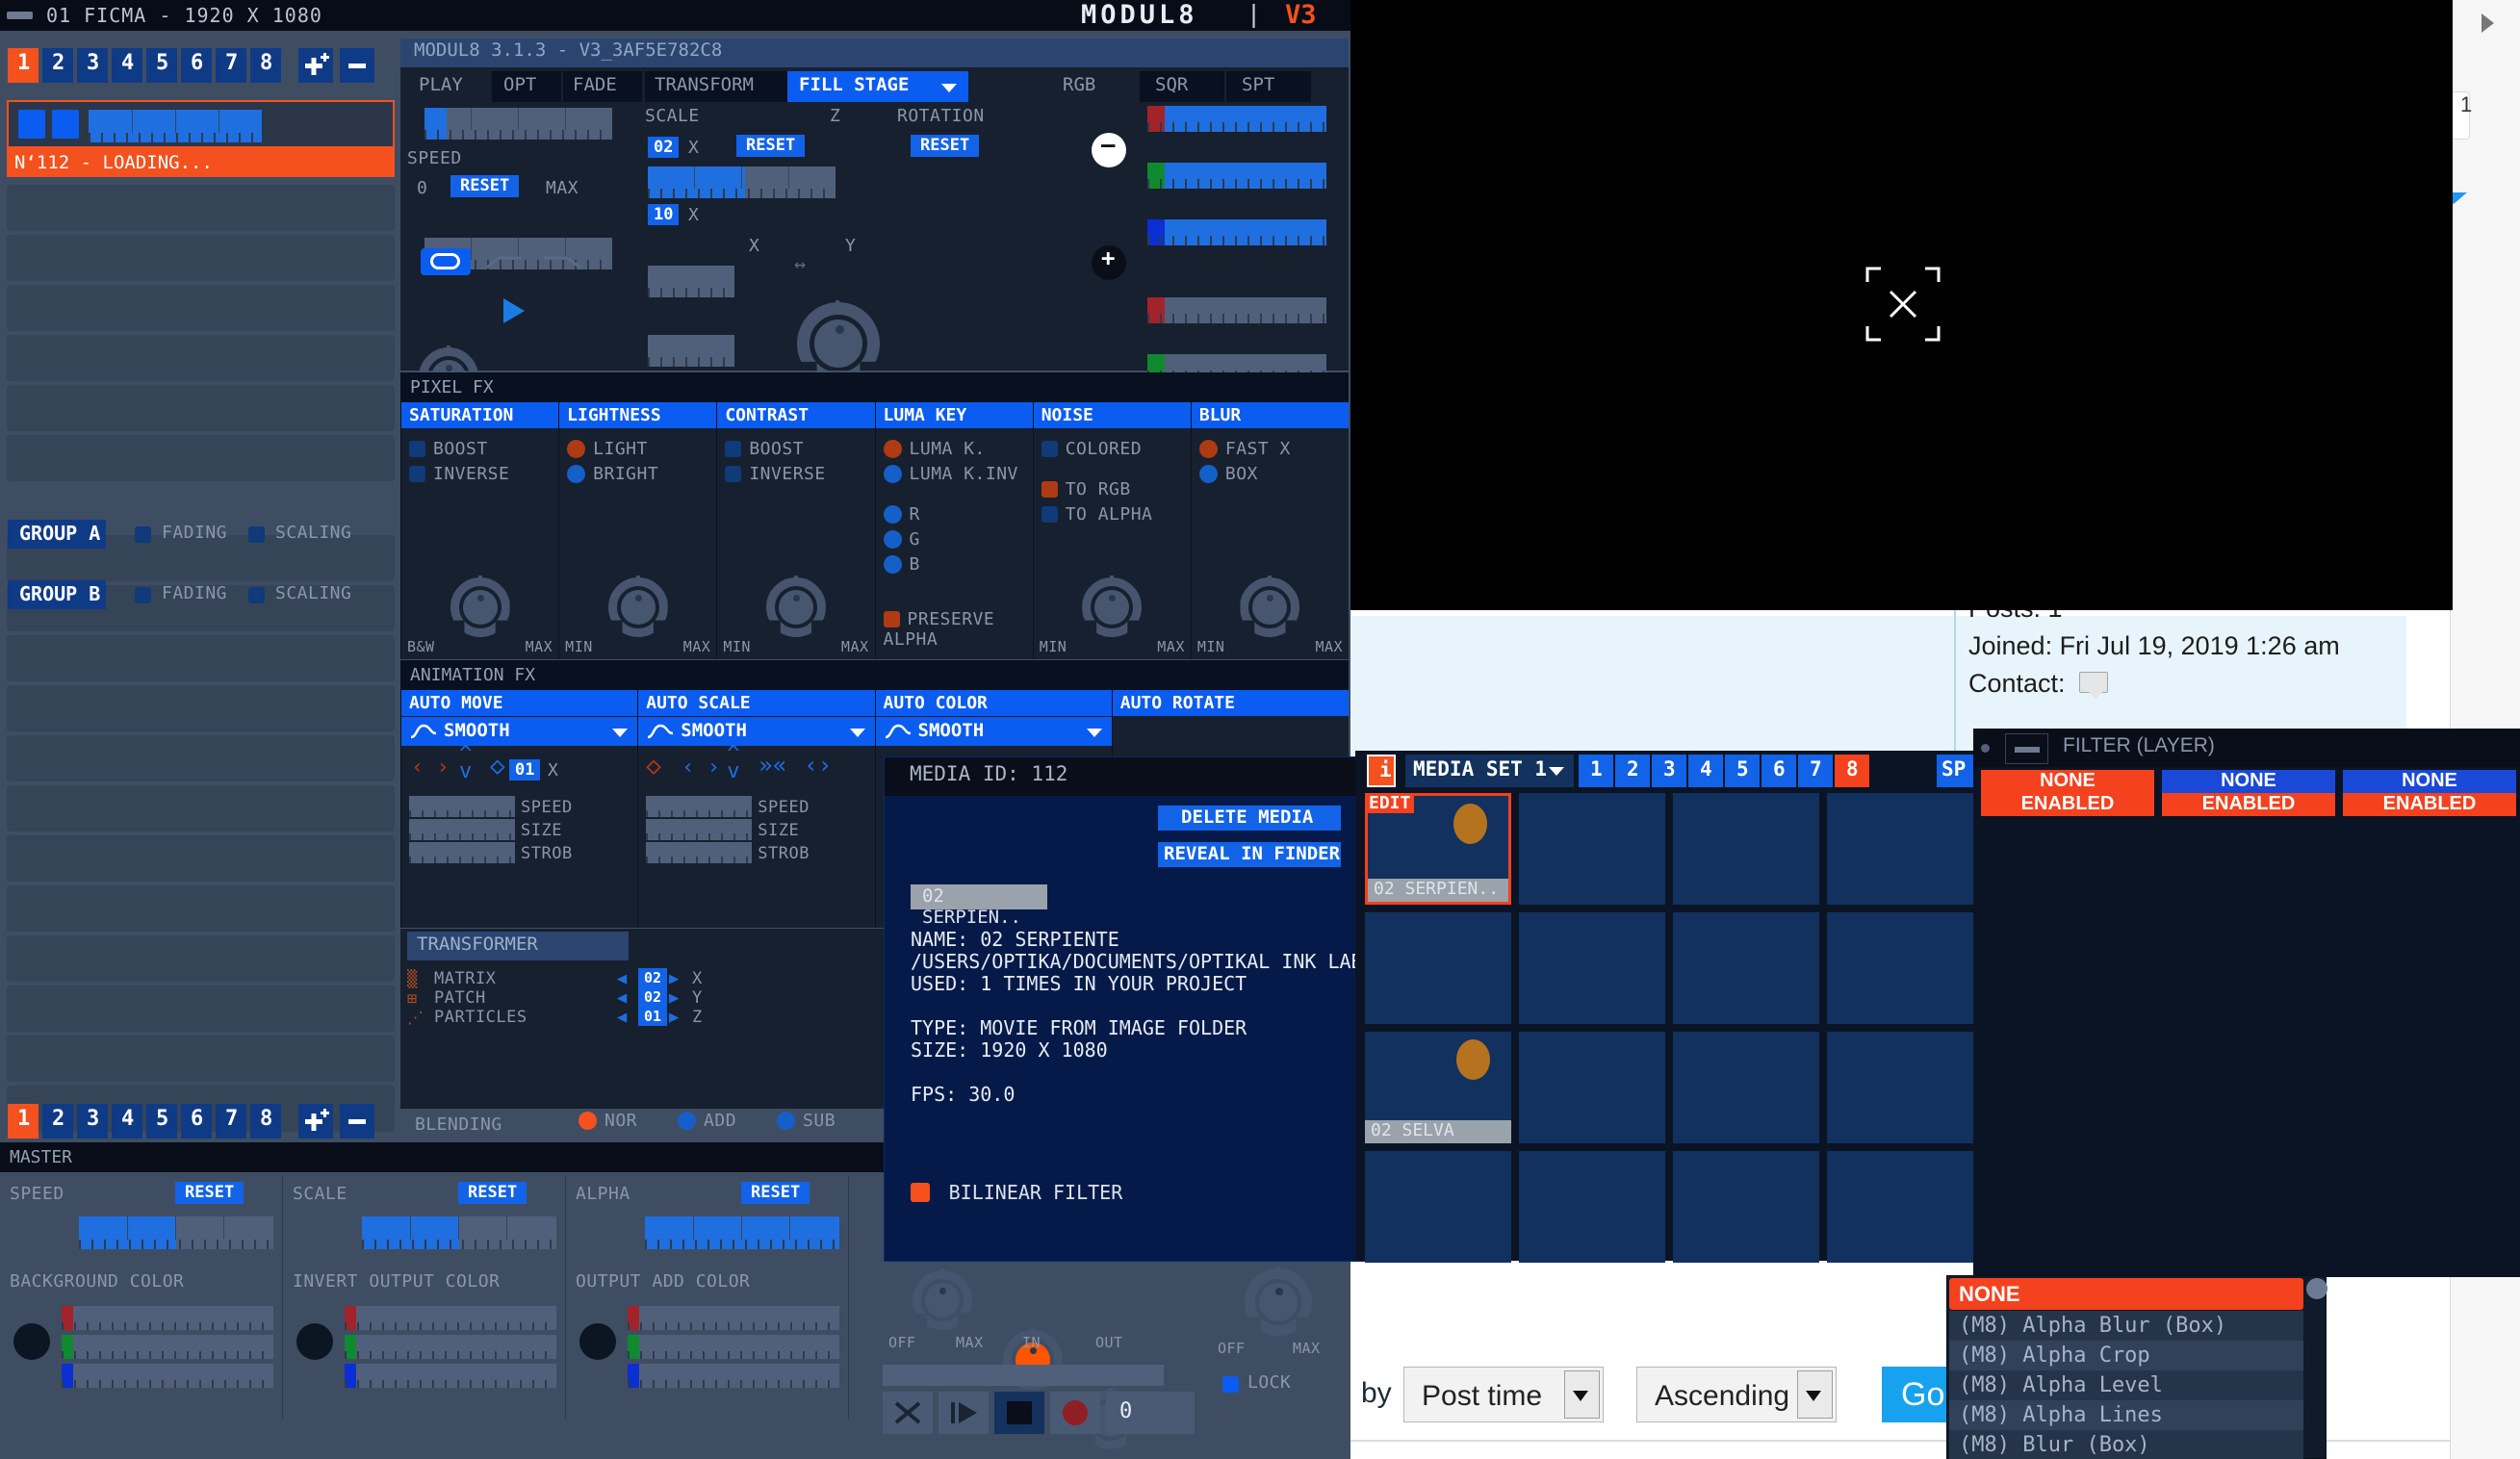 The height and width of the screenshot is (1459, 2520). Describe the element at coordinates (1236, 310) in the screenshot. I see `rgb-plus-red-slider` at that location.